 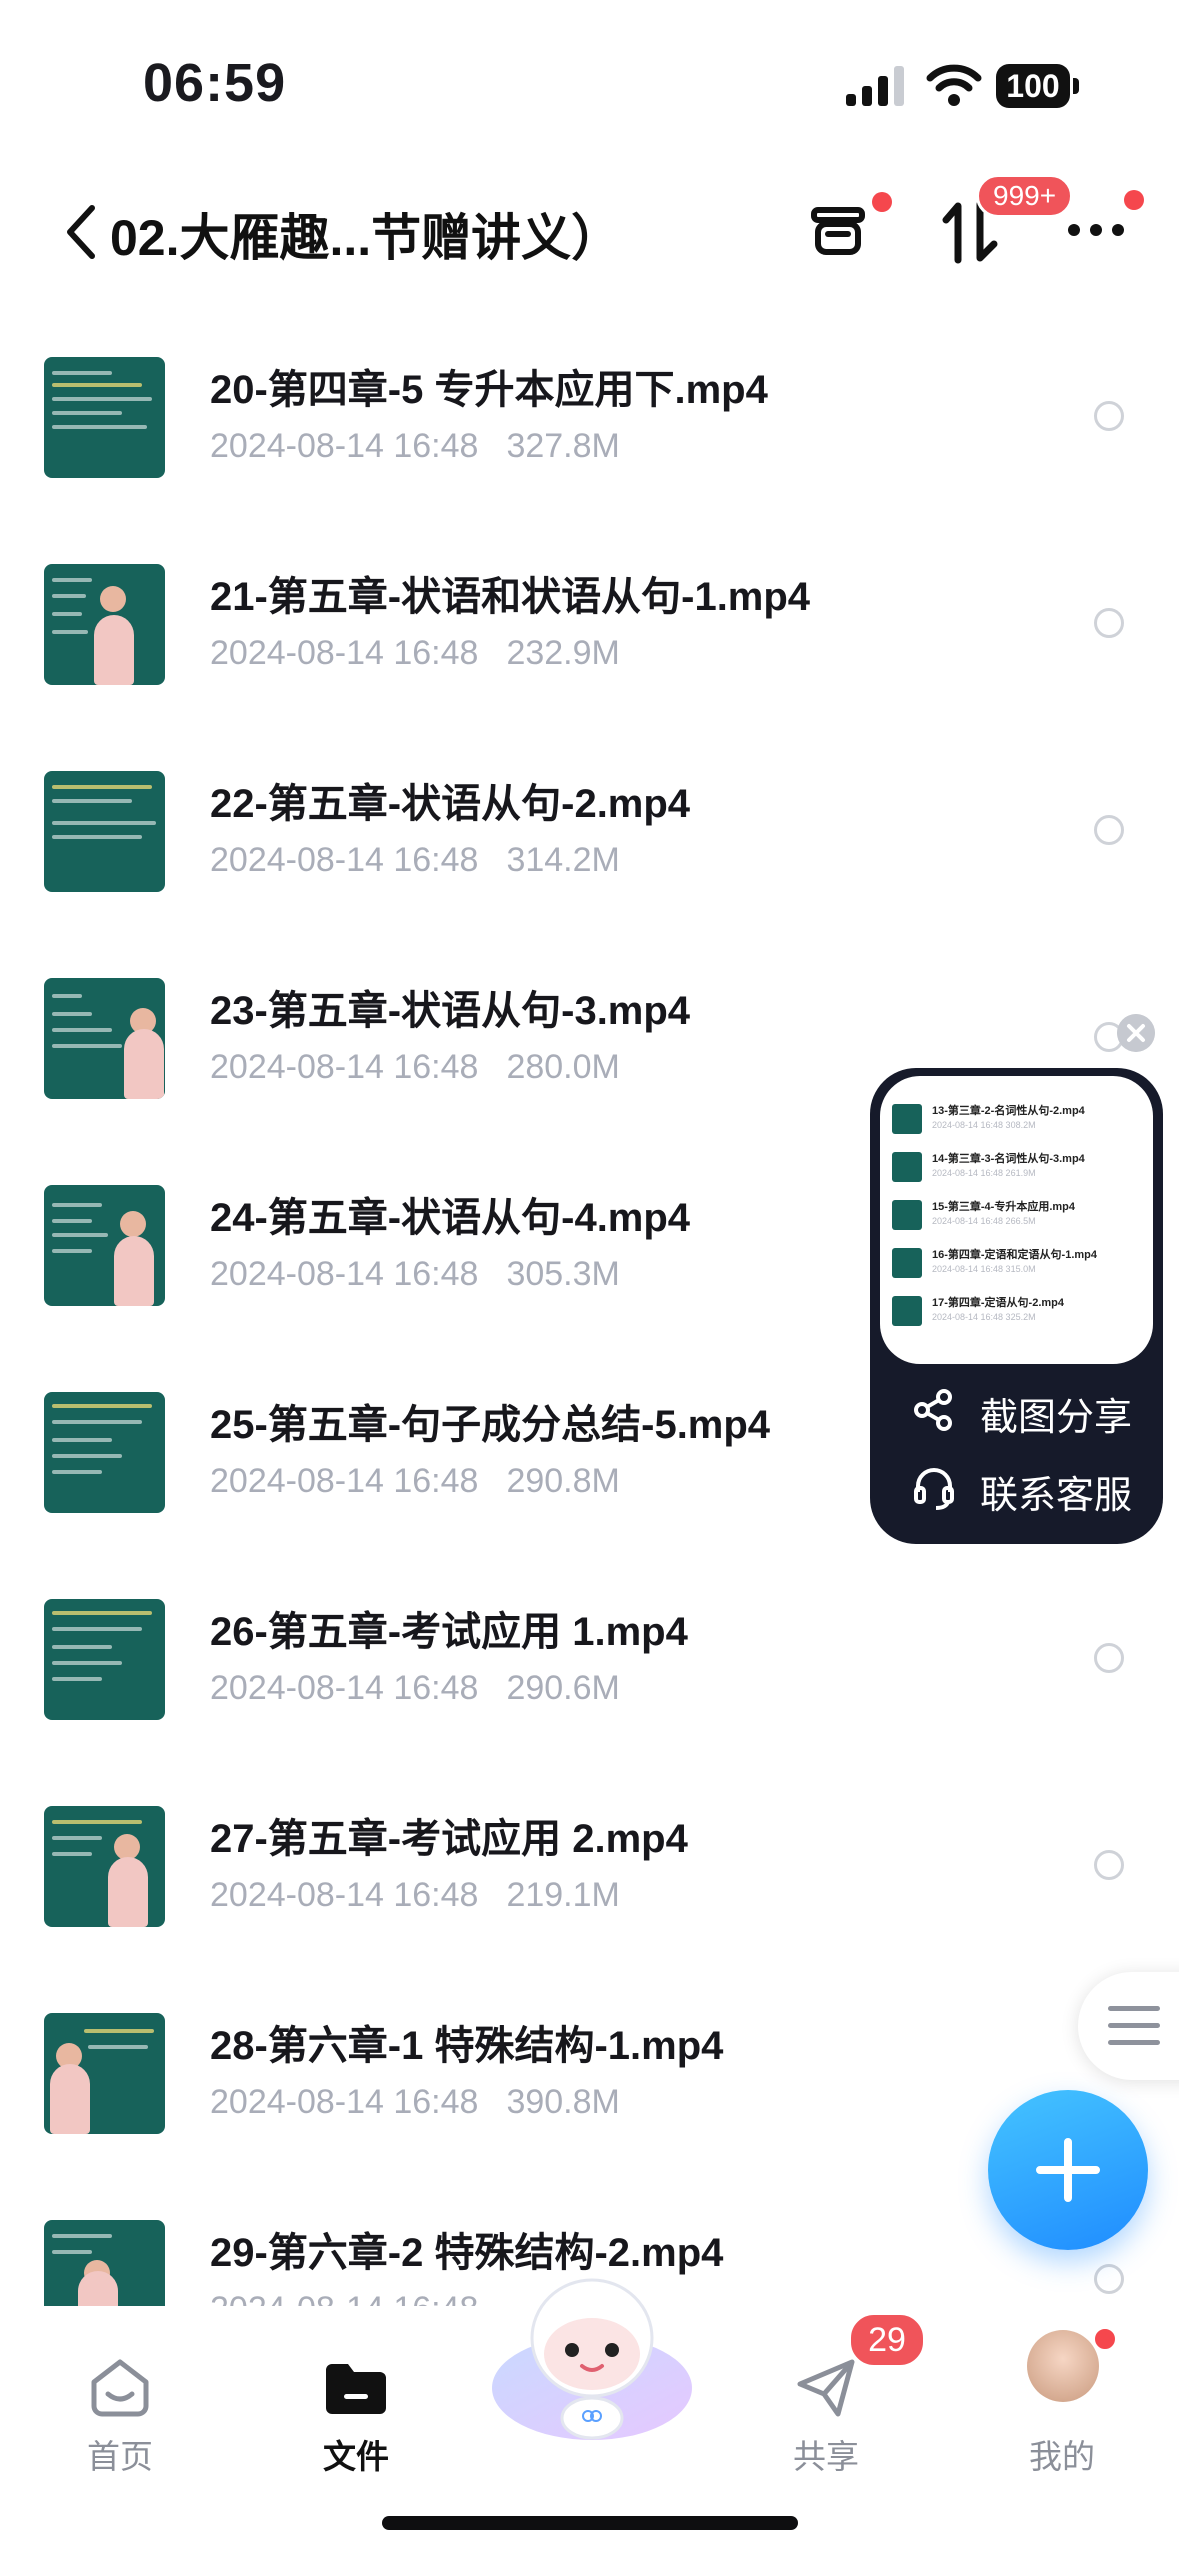 I want to click on more-icon, so click(x=1096, y=230).